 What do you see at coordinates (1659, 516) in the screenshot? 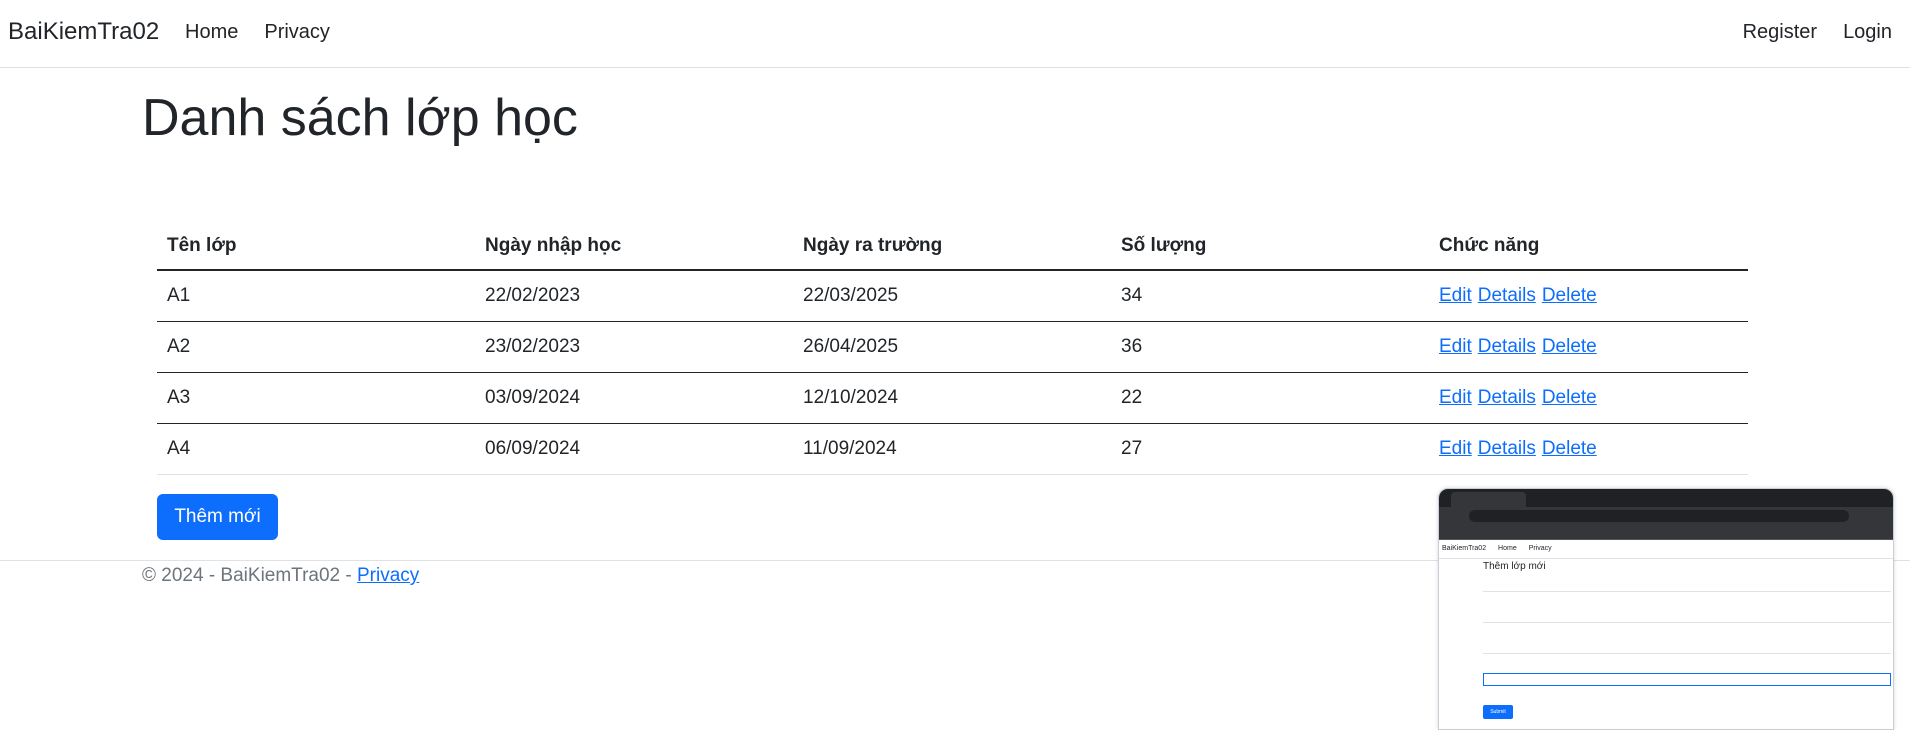
I see `thumbnail-url` at bounding box center [1659, 516].